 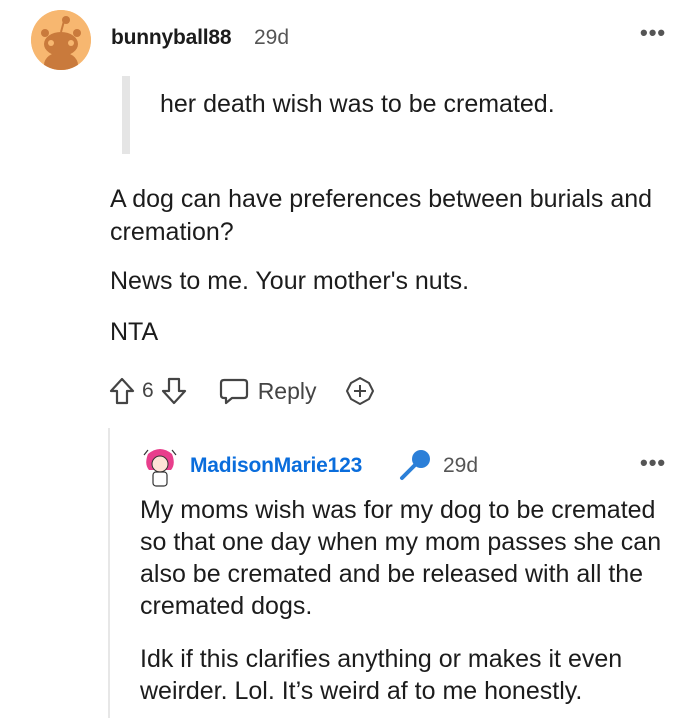 What do you see at coordinates (109, 573) in the screenshot?
I see `thread-line` at bounding box center [109, 573].